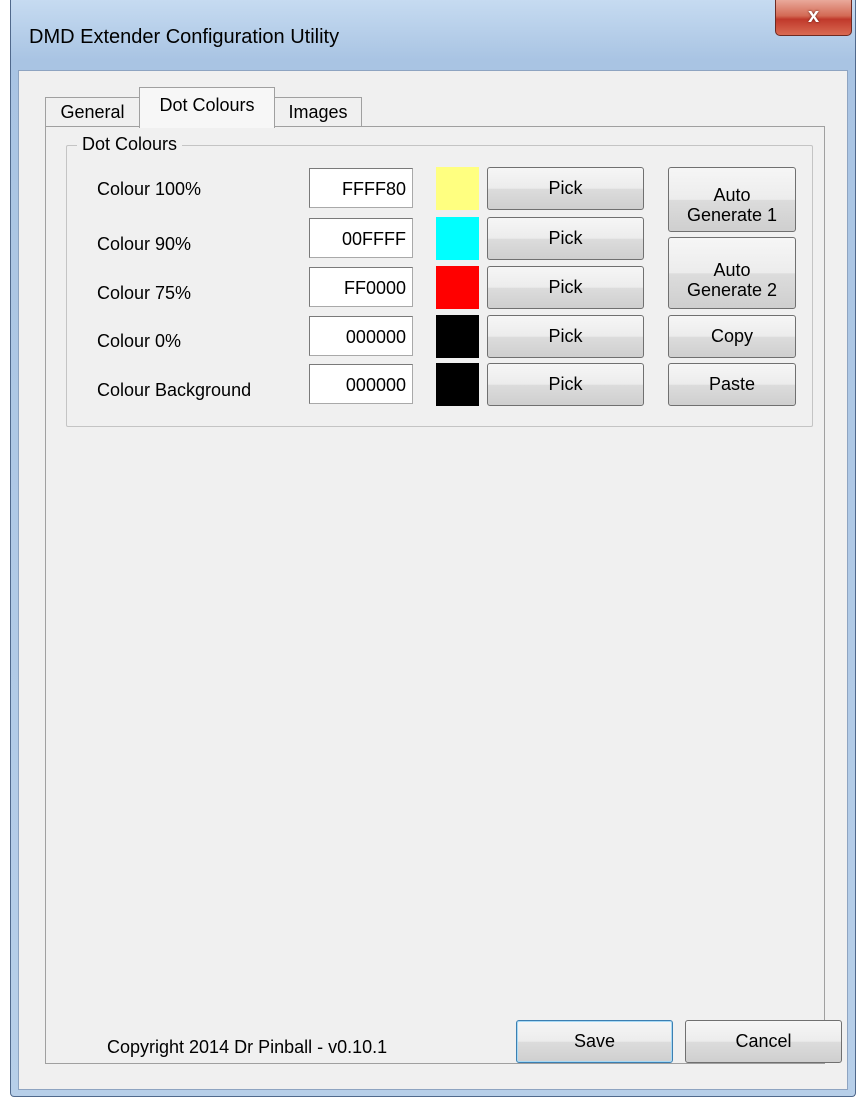 Image resolution: width=857 pixels, height=1099 pixels. What do you see at coordinates (457, 188) in the screenshot?
I see `colour-100-swatch` at bounding box center [457, 188].